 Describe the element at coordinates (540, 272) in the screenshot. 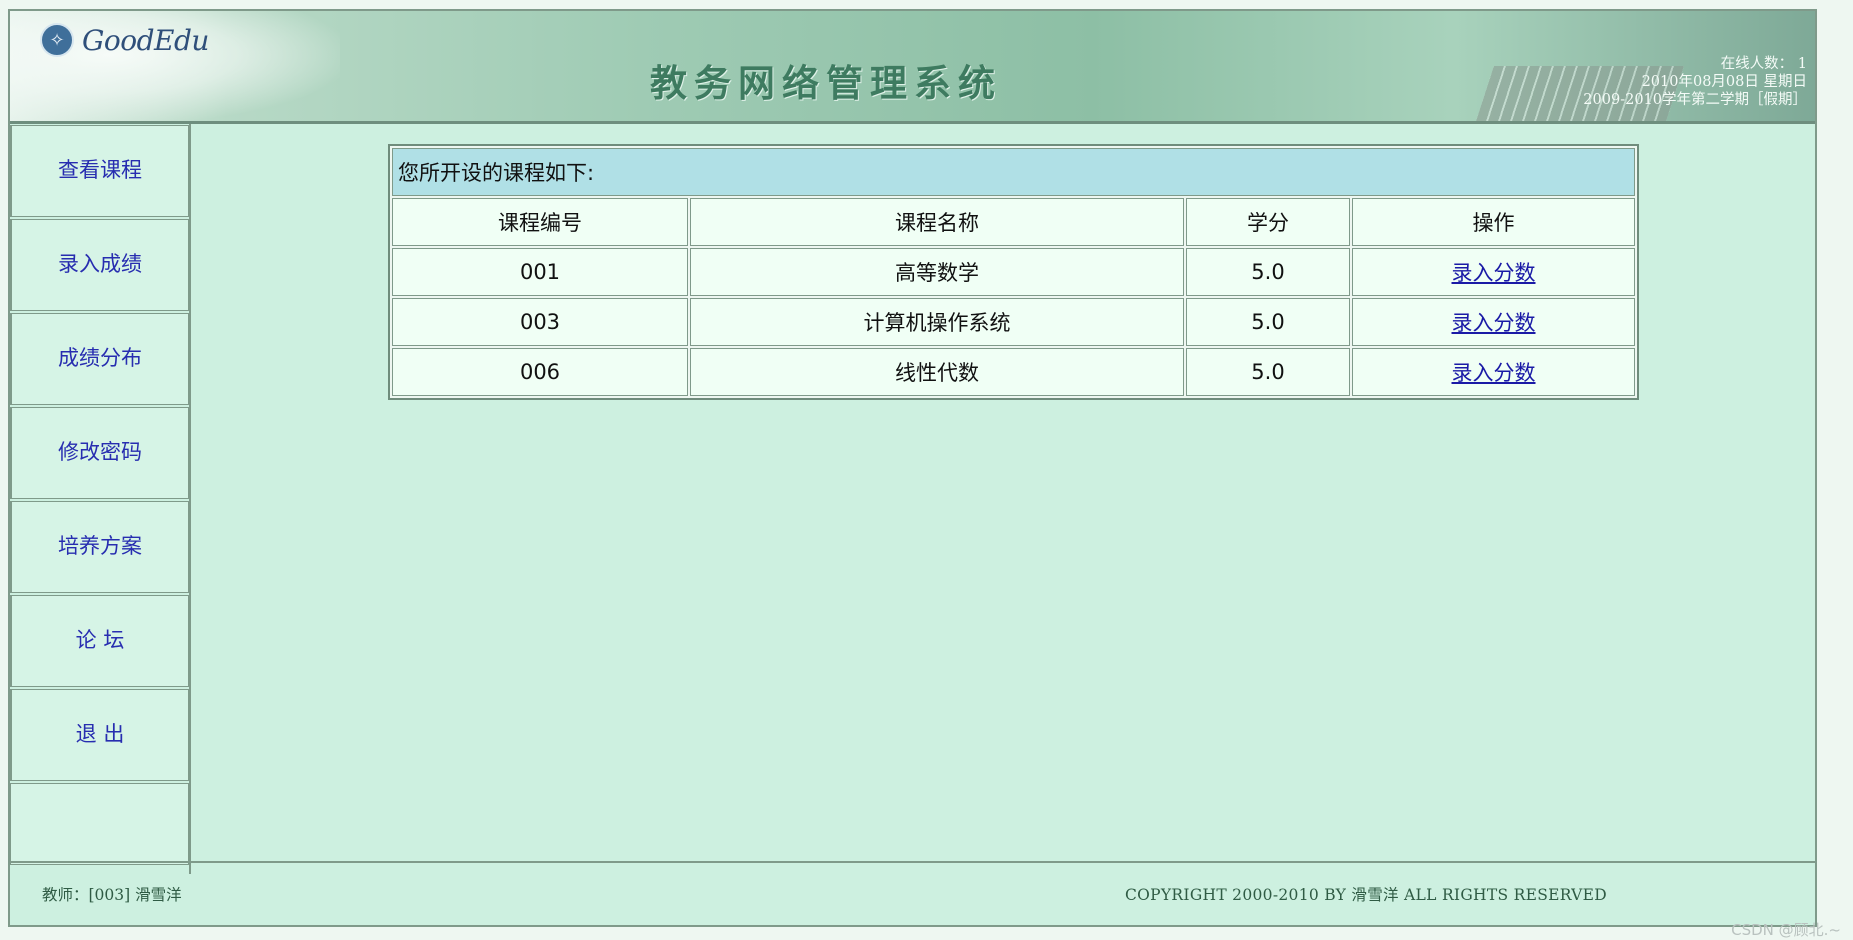

I see `course-id-cell: 001` at that location.